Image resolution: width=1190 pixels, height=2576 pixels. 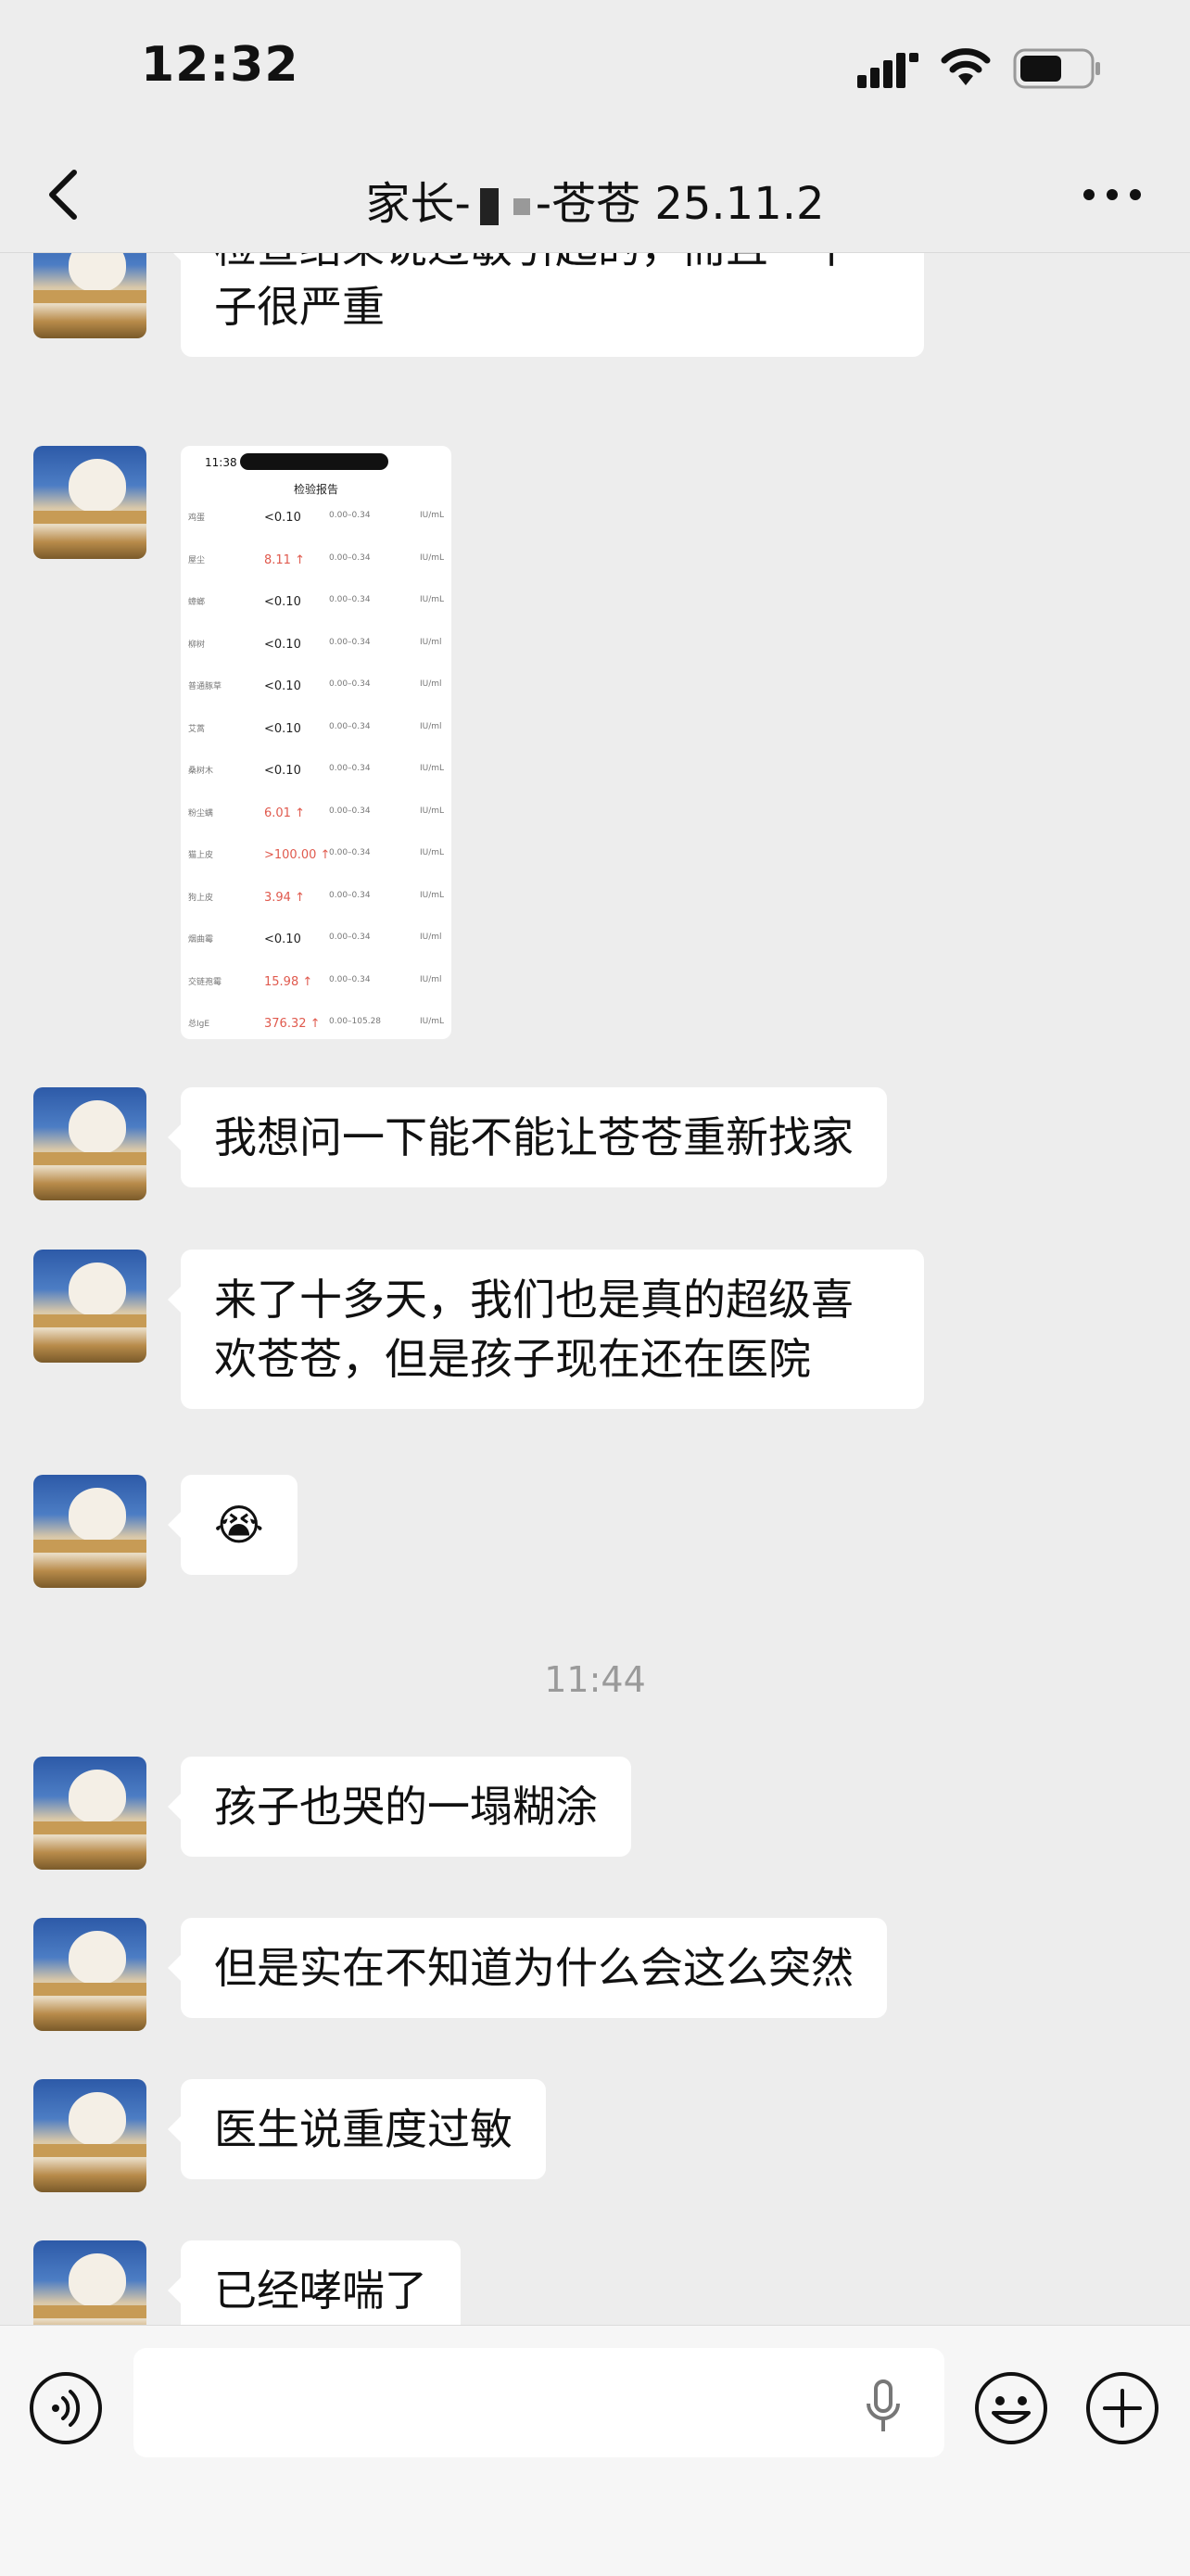 What do you see at coordinates (201, 855) in the screenshot?
I see `lab-item-name: 猫上皮` at bounding box center [201, 855].